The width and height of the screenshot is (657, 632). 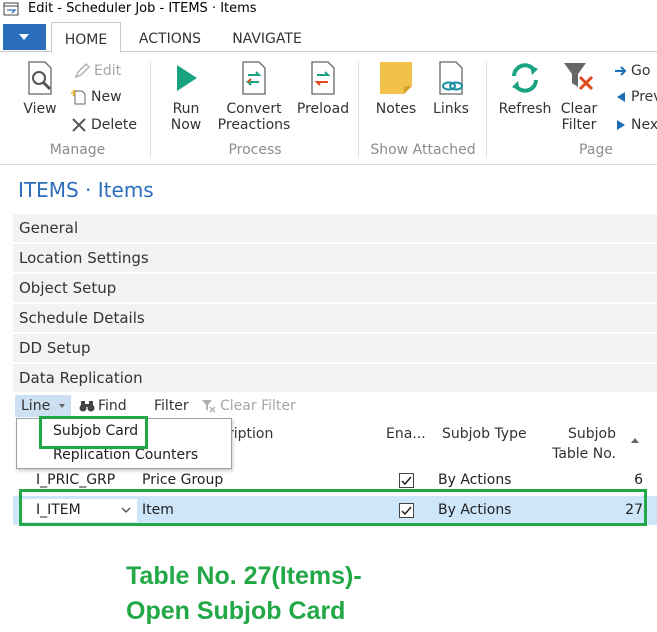 What do you see at coordinates (87, 406) in the screenshot?
I see `binoculars-icon` at bounding box center [87, 406].